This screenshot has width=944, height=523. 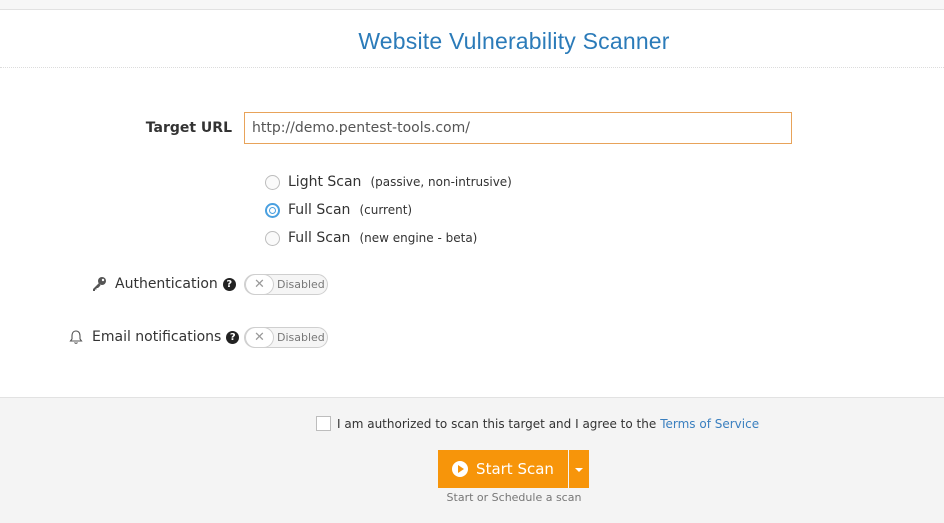 What do you see at coordinates (188, 128) in the screenshot?
I see `target-url-label: Target URL` at bounding box center [188, 128].